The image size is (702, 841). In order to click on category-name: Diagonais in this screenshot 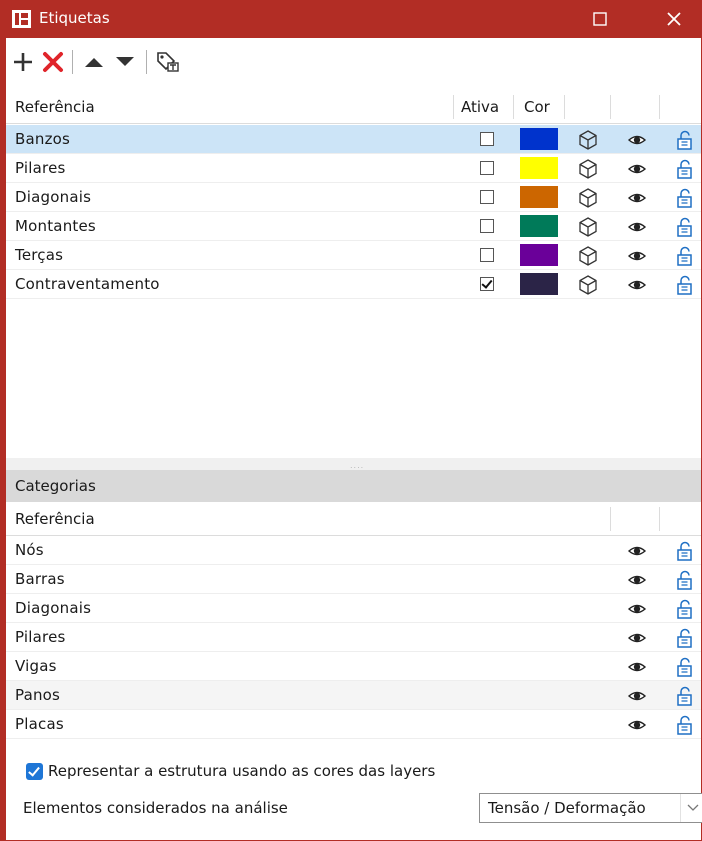, I will do `click(53, 608)`.